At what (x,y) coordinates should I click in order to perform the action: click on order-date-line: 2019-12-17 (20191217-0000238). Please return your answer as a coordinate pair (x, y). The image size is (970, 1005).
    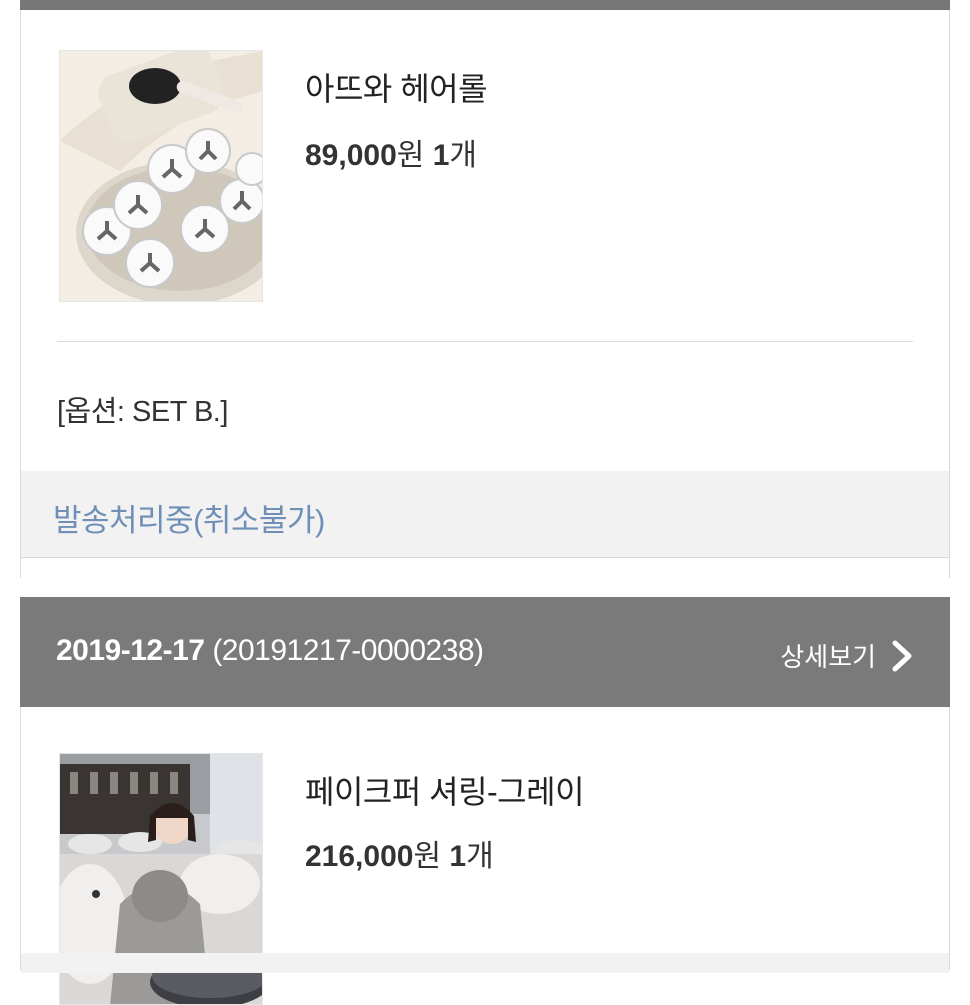
    Looking at the image, I should click on (270, 651).